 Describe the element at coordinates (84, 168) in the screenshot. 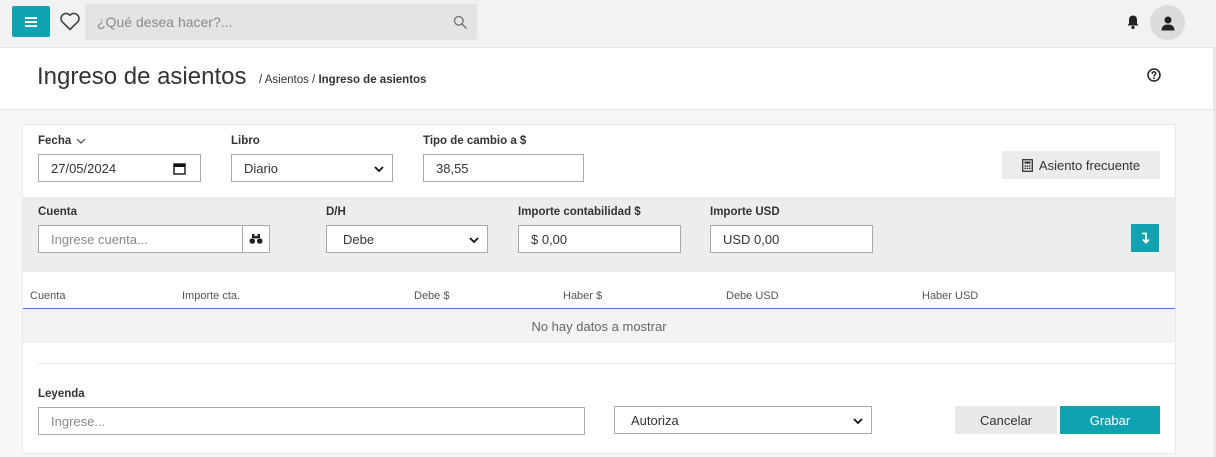

I see `fecha-value: 27/05/2024` at that location.